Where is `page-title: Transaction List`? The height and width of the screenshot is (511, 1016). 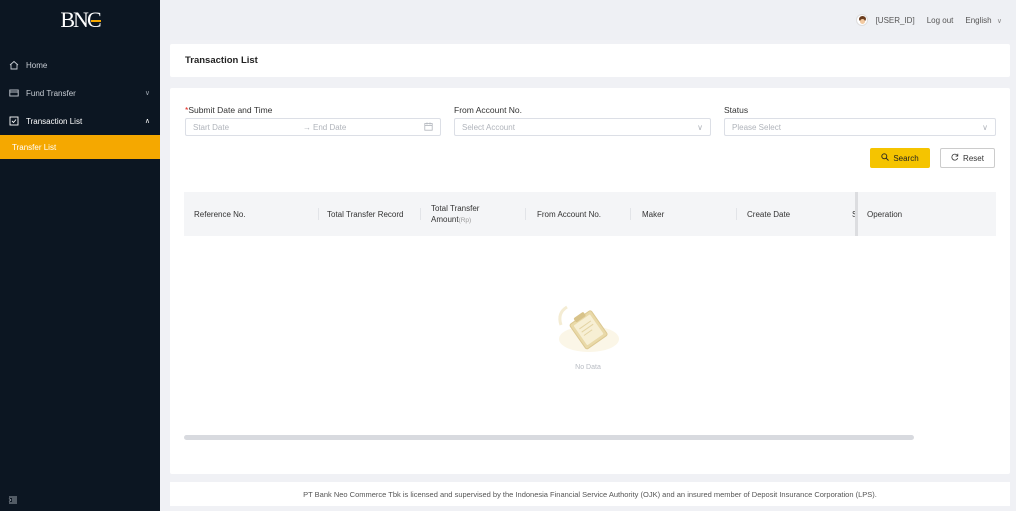 page-title: Transaction List is located at coordinates (221, 60).